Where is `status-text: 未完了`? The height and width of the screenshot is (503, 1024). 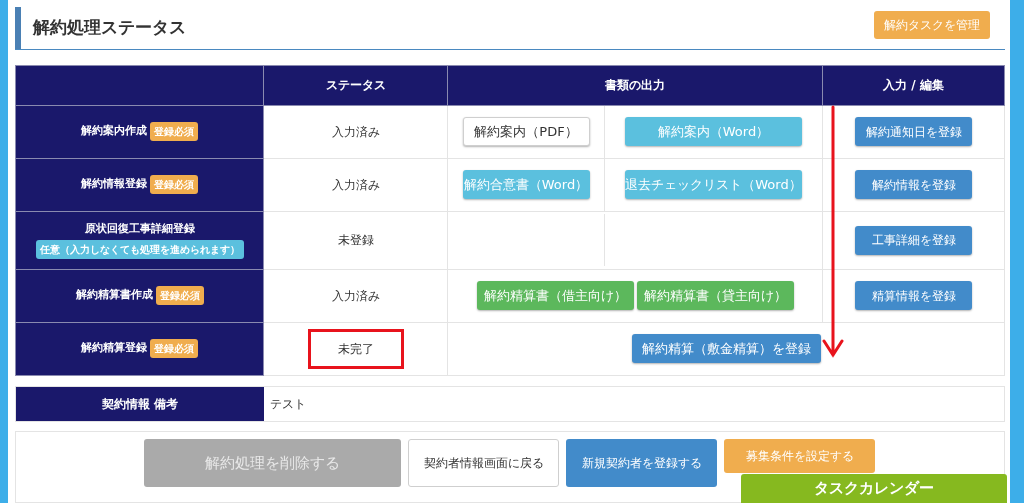
status-text: 未完了 is located at coordinates (355, 348).